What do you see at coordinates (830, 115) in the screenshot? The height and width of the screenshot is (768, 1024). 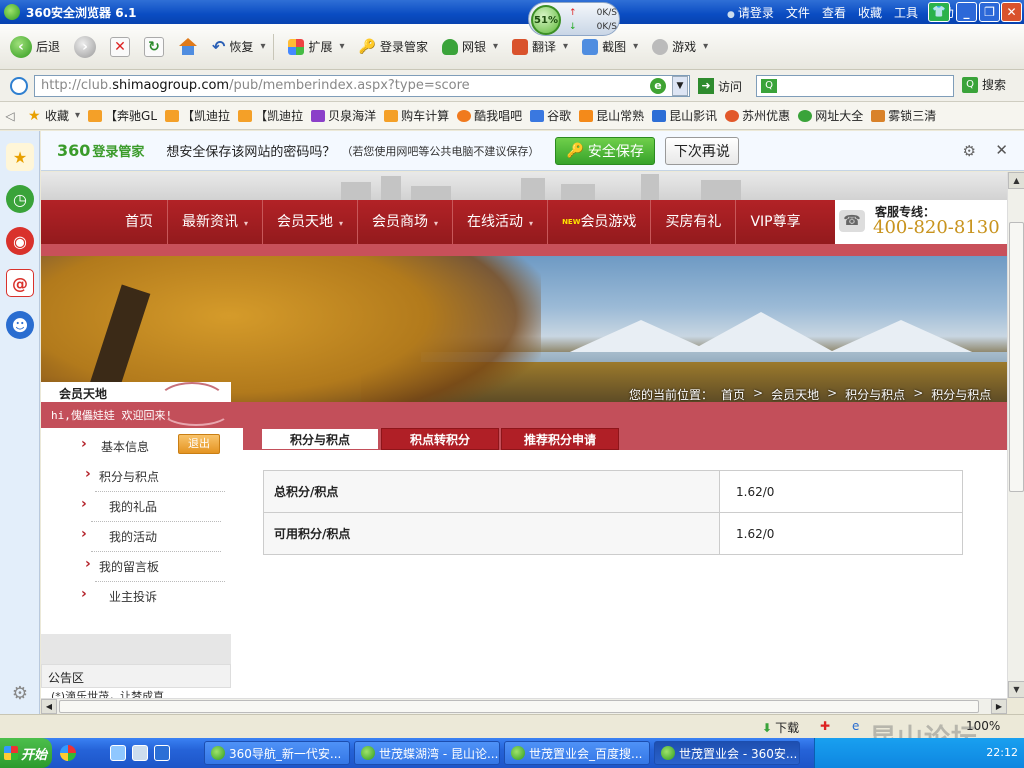 I see `fav-item: 网址大全` at bounding box center [830, 115].